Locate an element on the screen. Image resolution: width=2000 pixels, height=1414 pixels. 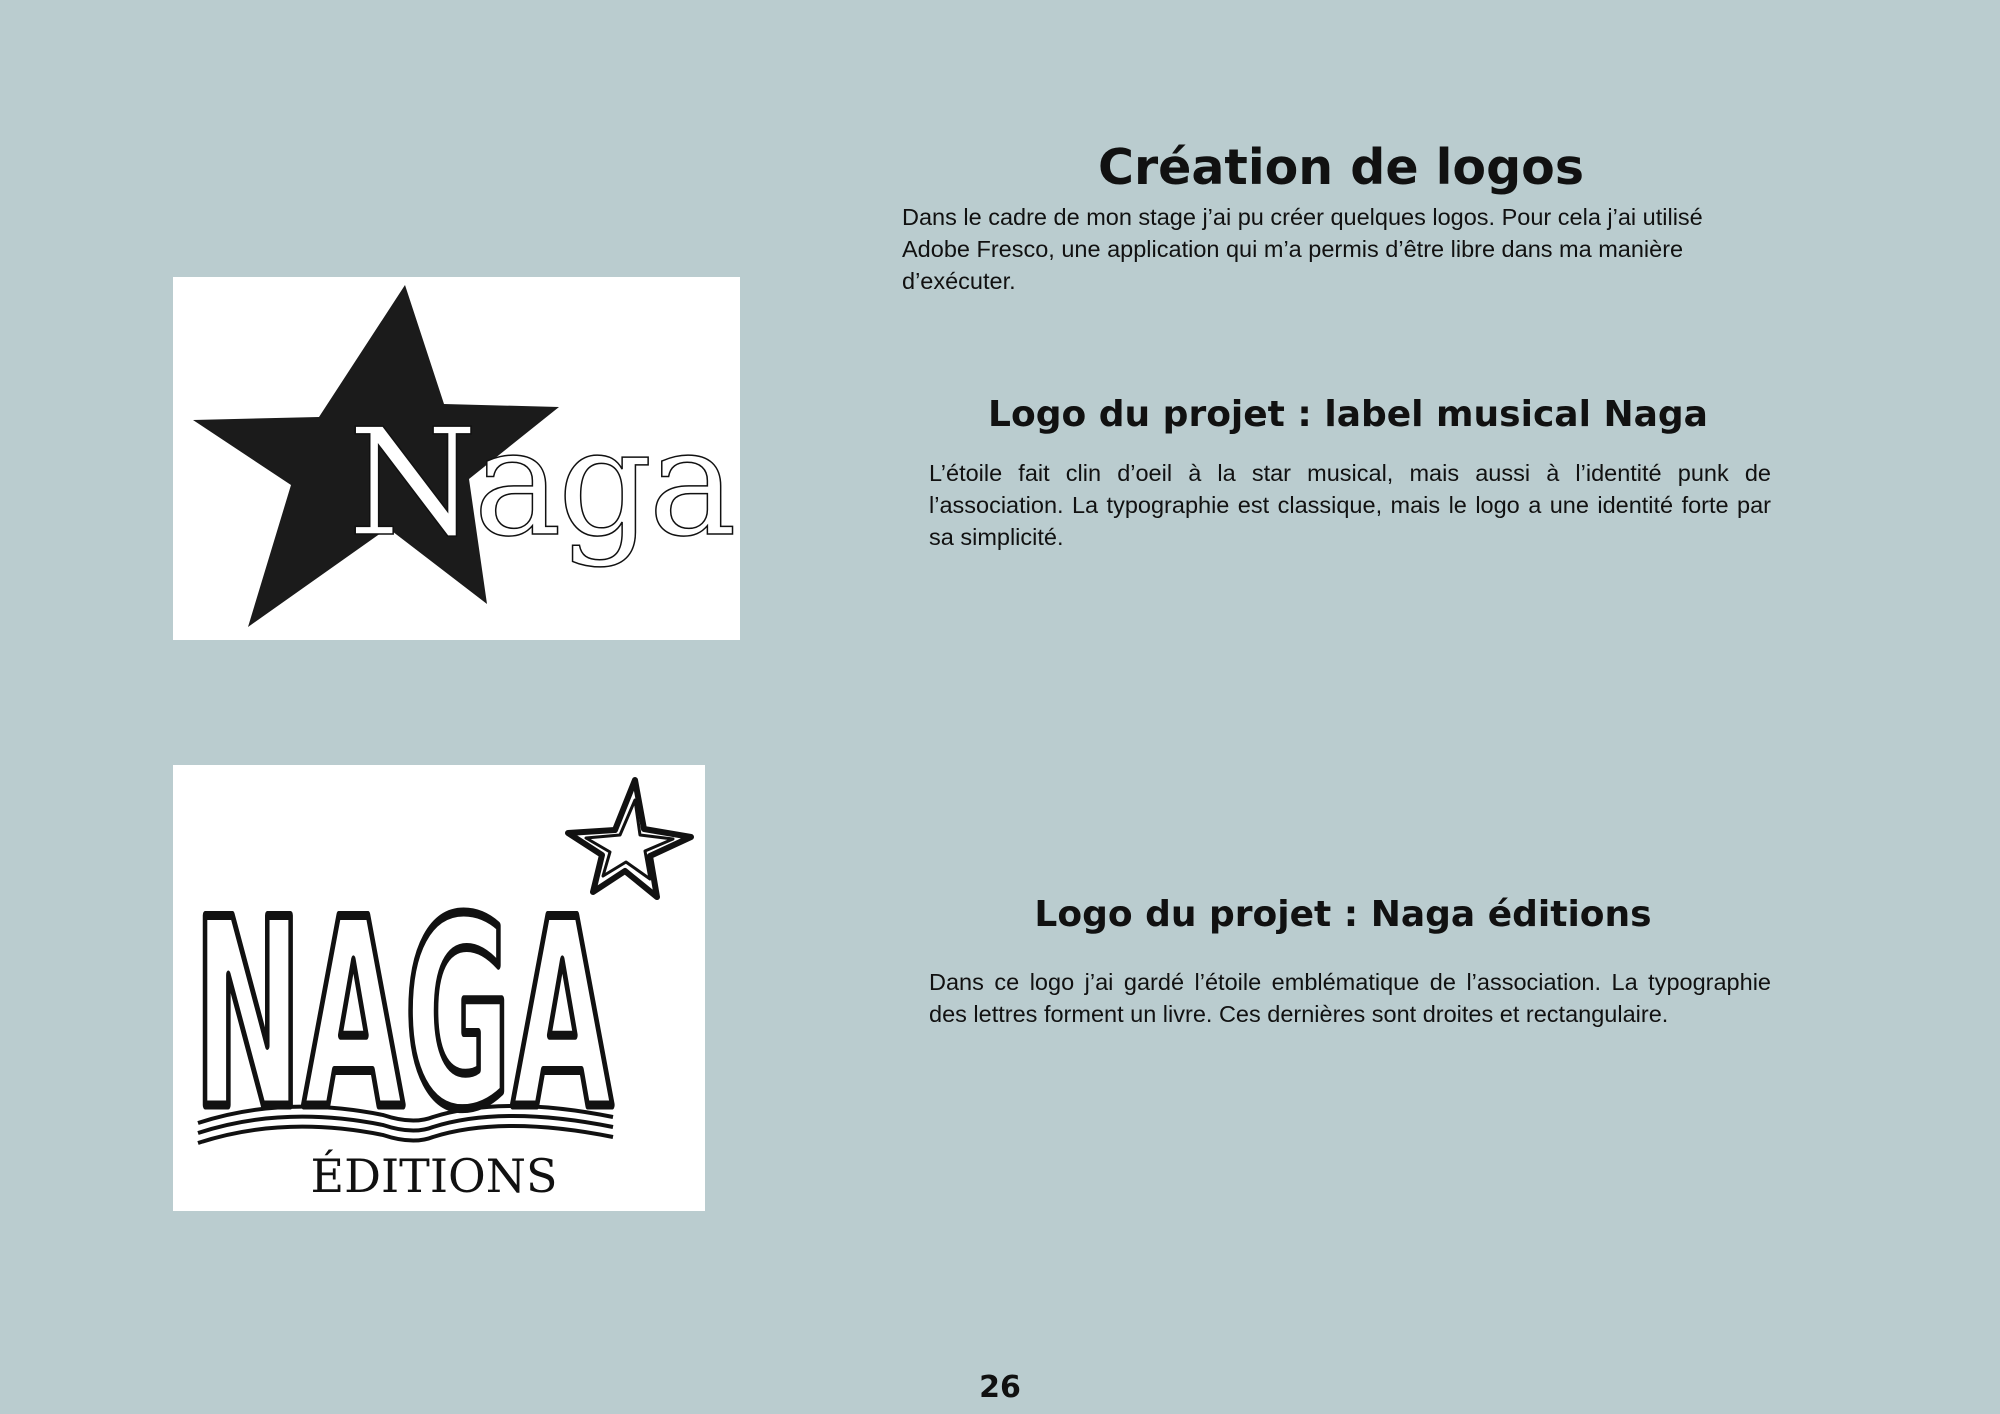
logo-wordmark: Naga is located at coordinates (540, 483).